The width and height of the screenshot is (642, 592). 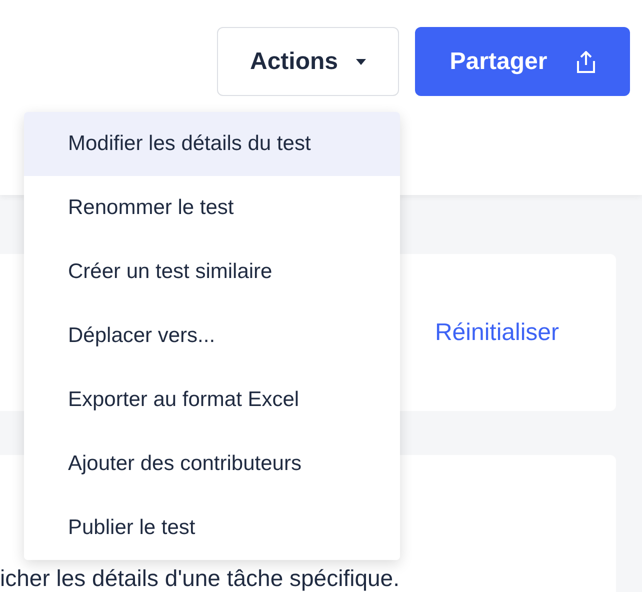 What do you see at coordinates (212, 272) in the screenshot?
I see `menu-item: Créer un test similaire` at bounding box center [212, 272].